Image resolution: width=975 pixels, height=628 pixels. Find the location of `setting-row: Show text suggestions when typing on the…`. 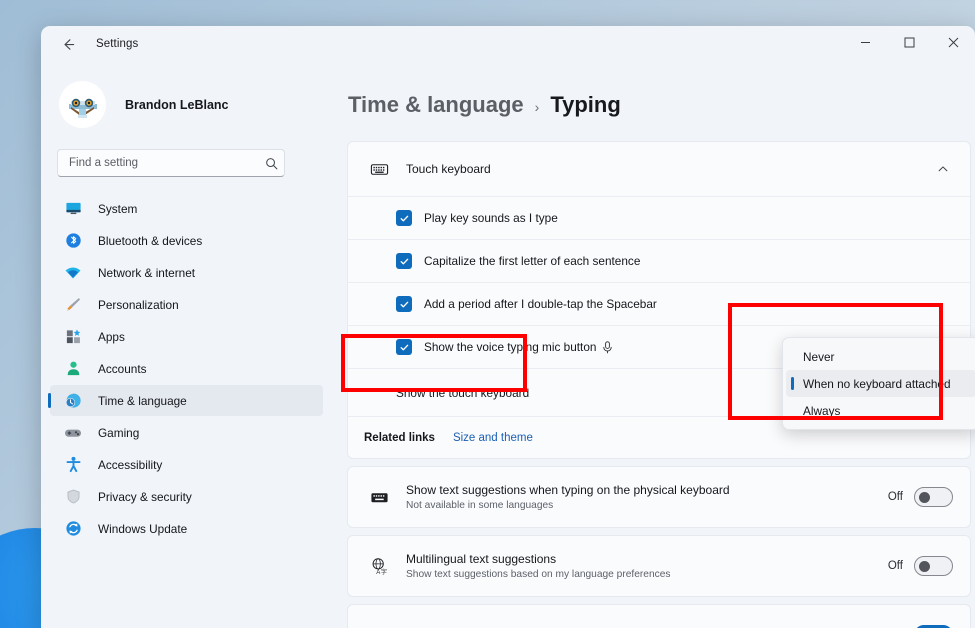

setting-row: Show text suggestions when typing on the… is located at coordinates (659, 497).